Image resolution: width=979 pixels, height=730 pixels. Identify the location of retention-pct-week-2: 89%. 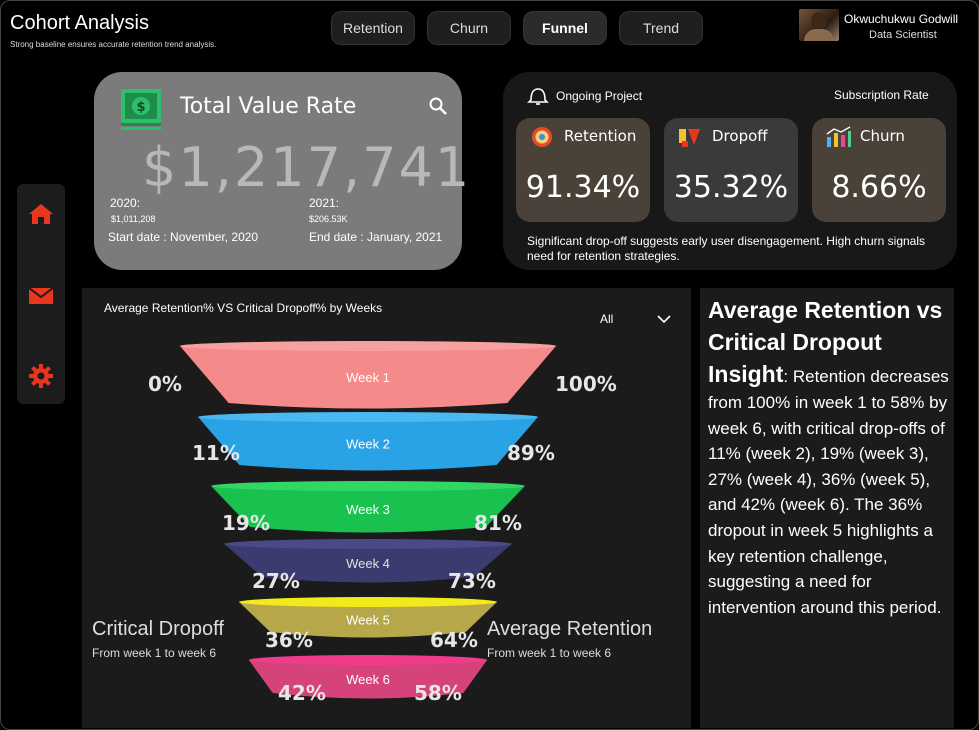
(531, 453).